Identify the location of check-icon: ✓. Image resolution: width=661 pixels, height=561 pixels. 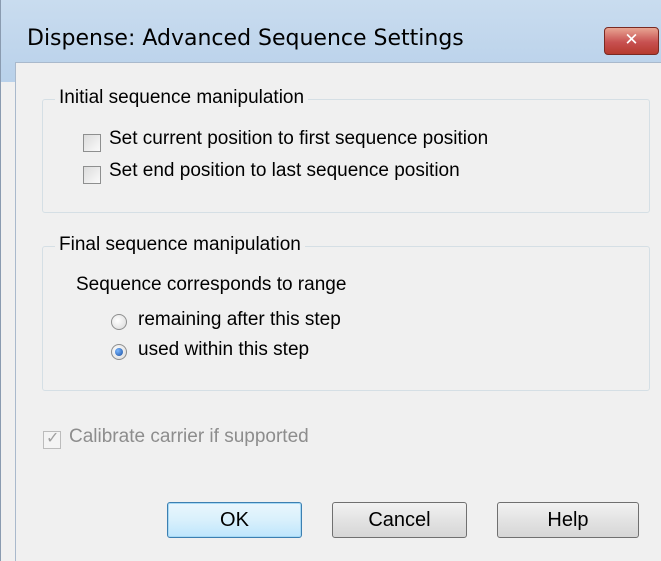
(53, 437).